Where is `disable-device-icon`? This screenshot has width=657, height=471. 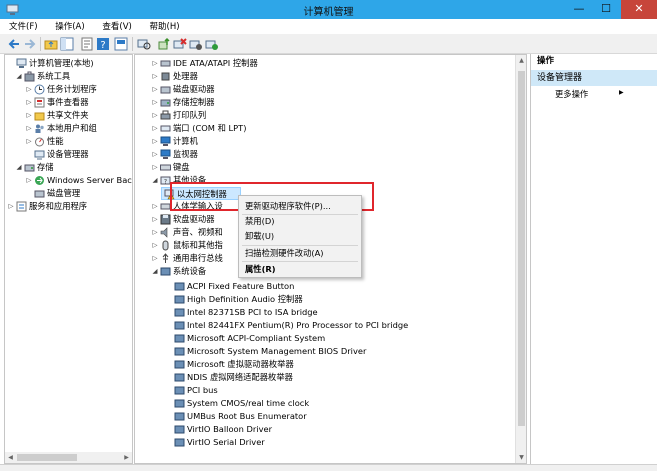
disable-device-icon is located at coordinates (196, 44).